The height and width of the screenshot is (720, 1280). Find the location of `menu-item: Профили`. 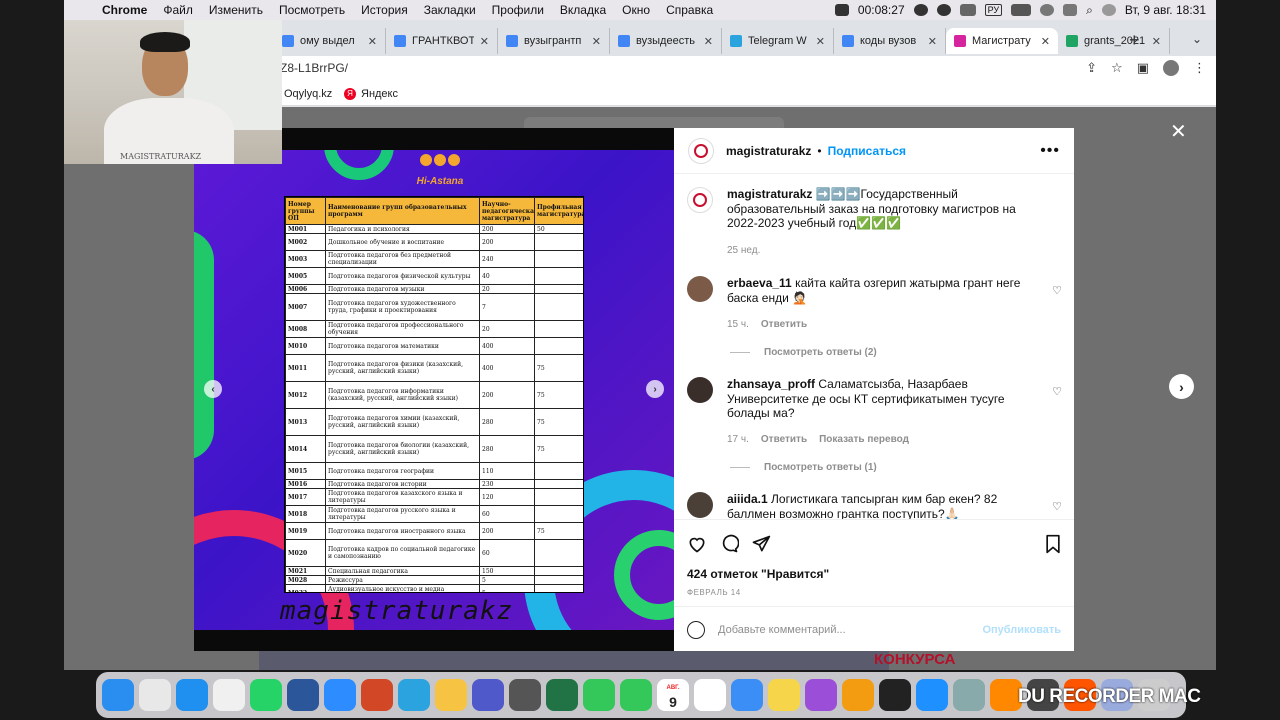

menu-item: Профили is located at coordinates (518, 10).